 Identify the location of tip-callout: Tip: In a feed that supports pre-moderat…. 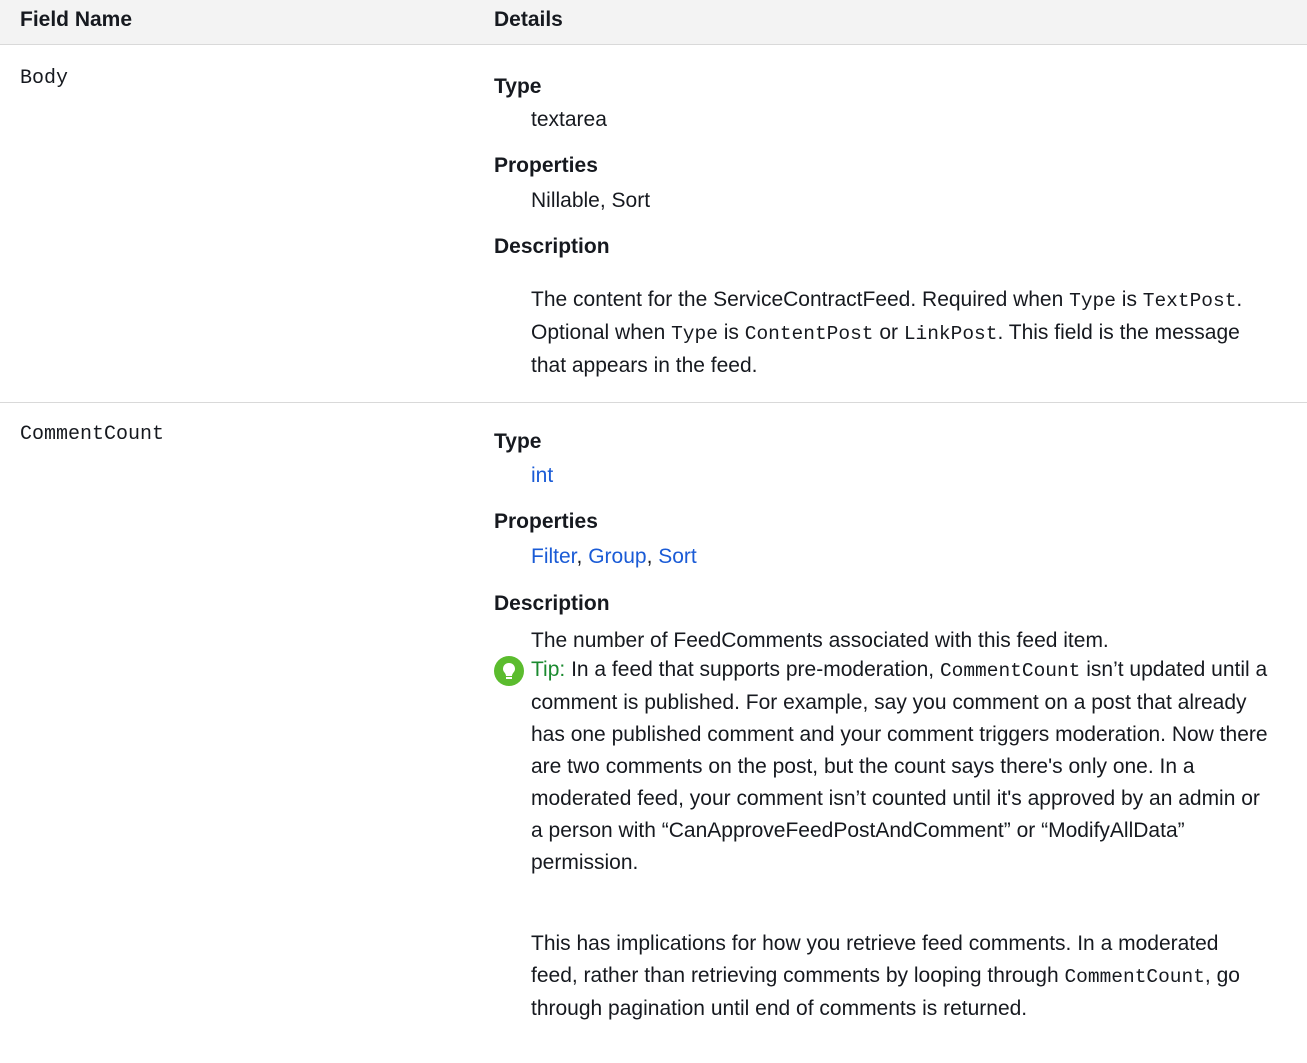
(899, 766).